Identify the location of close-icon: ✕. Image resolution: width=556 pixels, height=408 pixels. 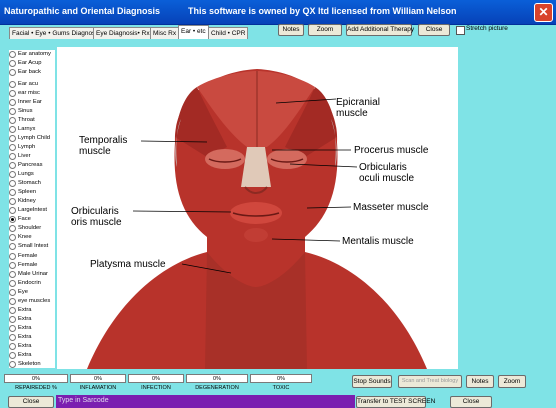
(543, 12).